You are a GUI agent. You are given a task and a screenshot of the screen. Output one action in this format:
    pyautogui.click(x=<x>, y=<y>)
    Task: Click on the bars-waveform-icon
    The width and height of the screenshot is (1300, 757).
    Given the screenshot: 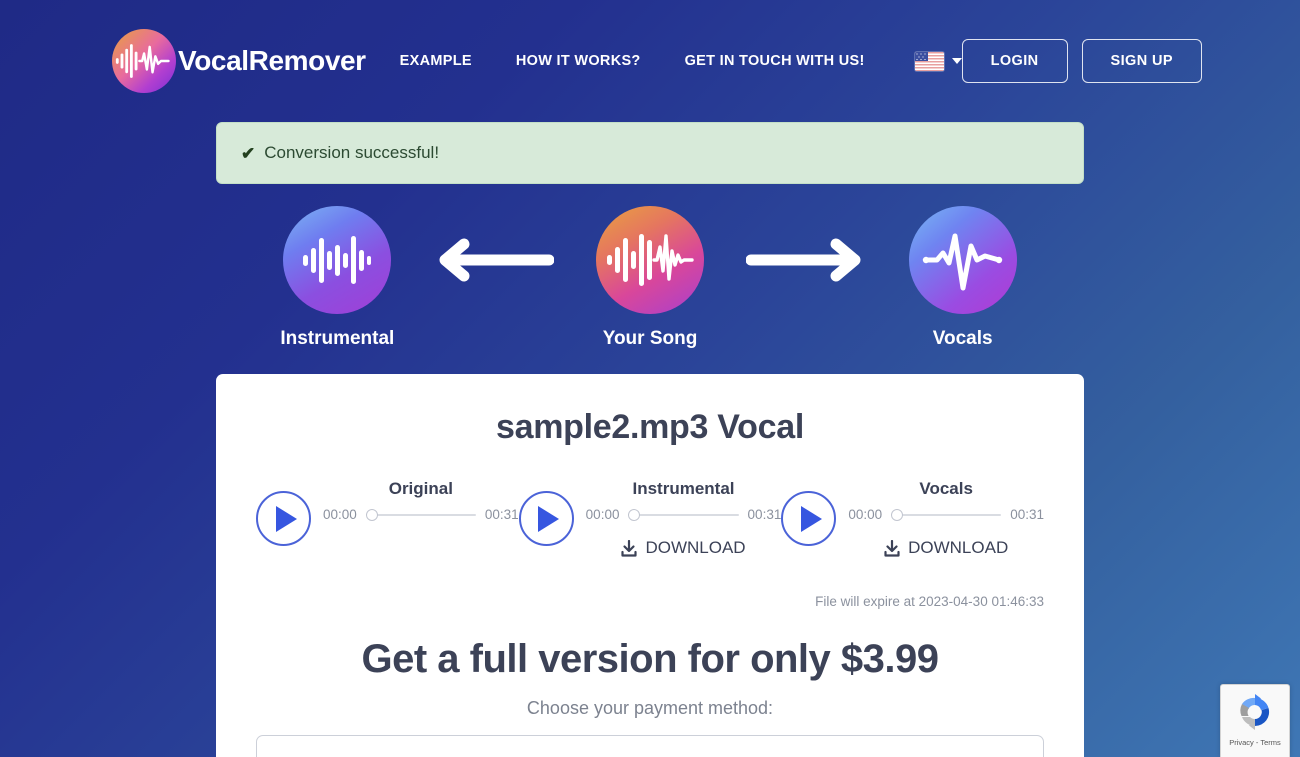 What is the action you would take?
    pyautogui.click(x=337, y=260)
    